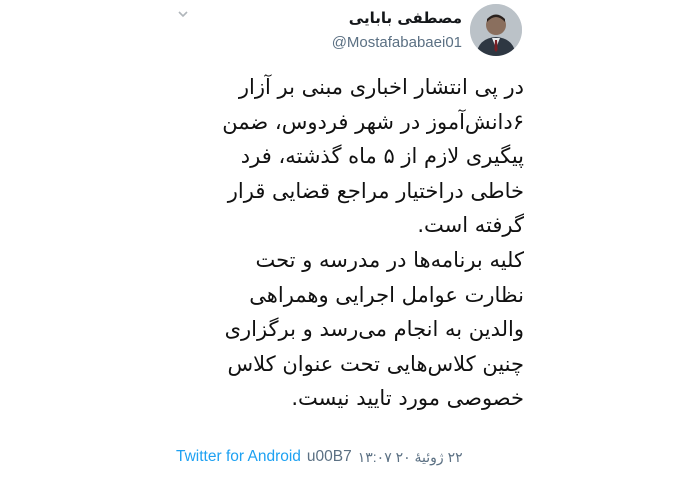 This screenshot has width=700, height=494. I want to click on tweet-header: مصطفی بابایی @Mostafababaei01, so click(427, 28).